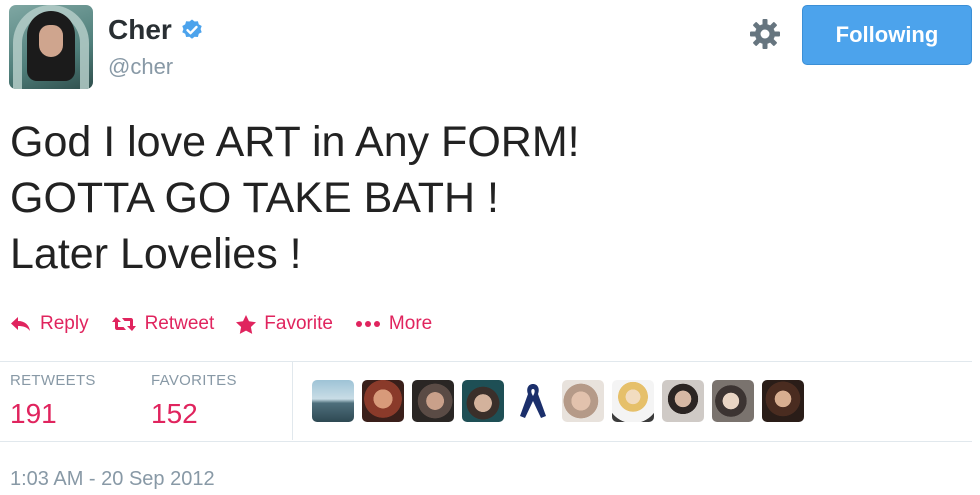 The height and width of the screenshot is (495, 980). I want to click on favorite-button: Favorite, so click(284, 324).